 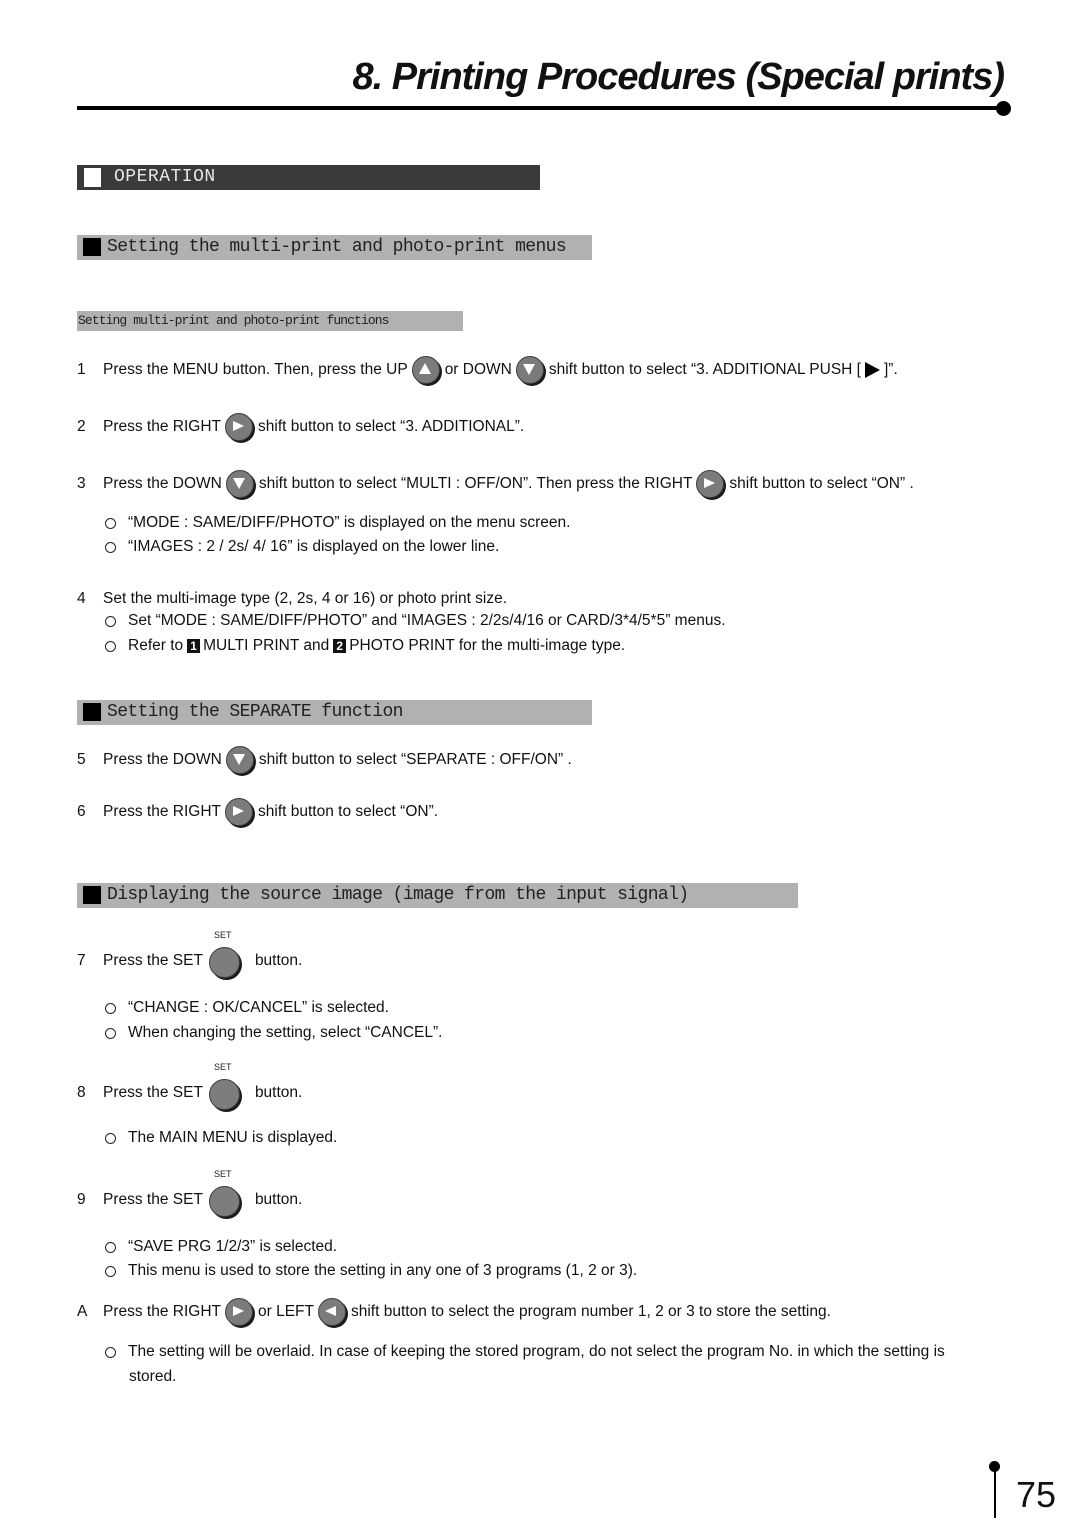 I want to click on play-triangle-icon, so click(x=872, y=370).